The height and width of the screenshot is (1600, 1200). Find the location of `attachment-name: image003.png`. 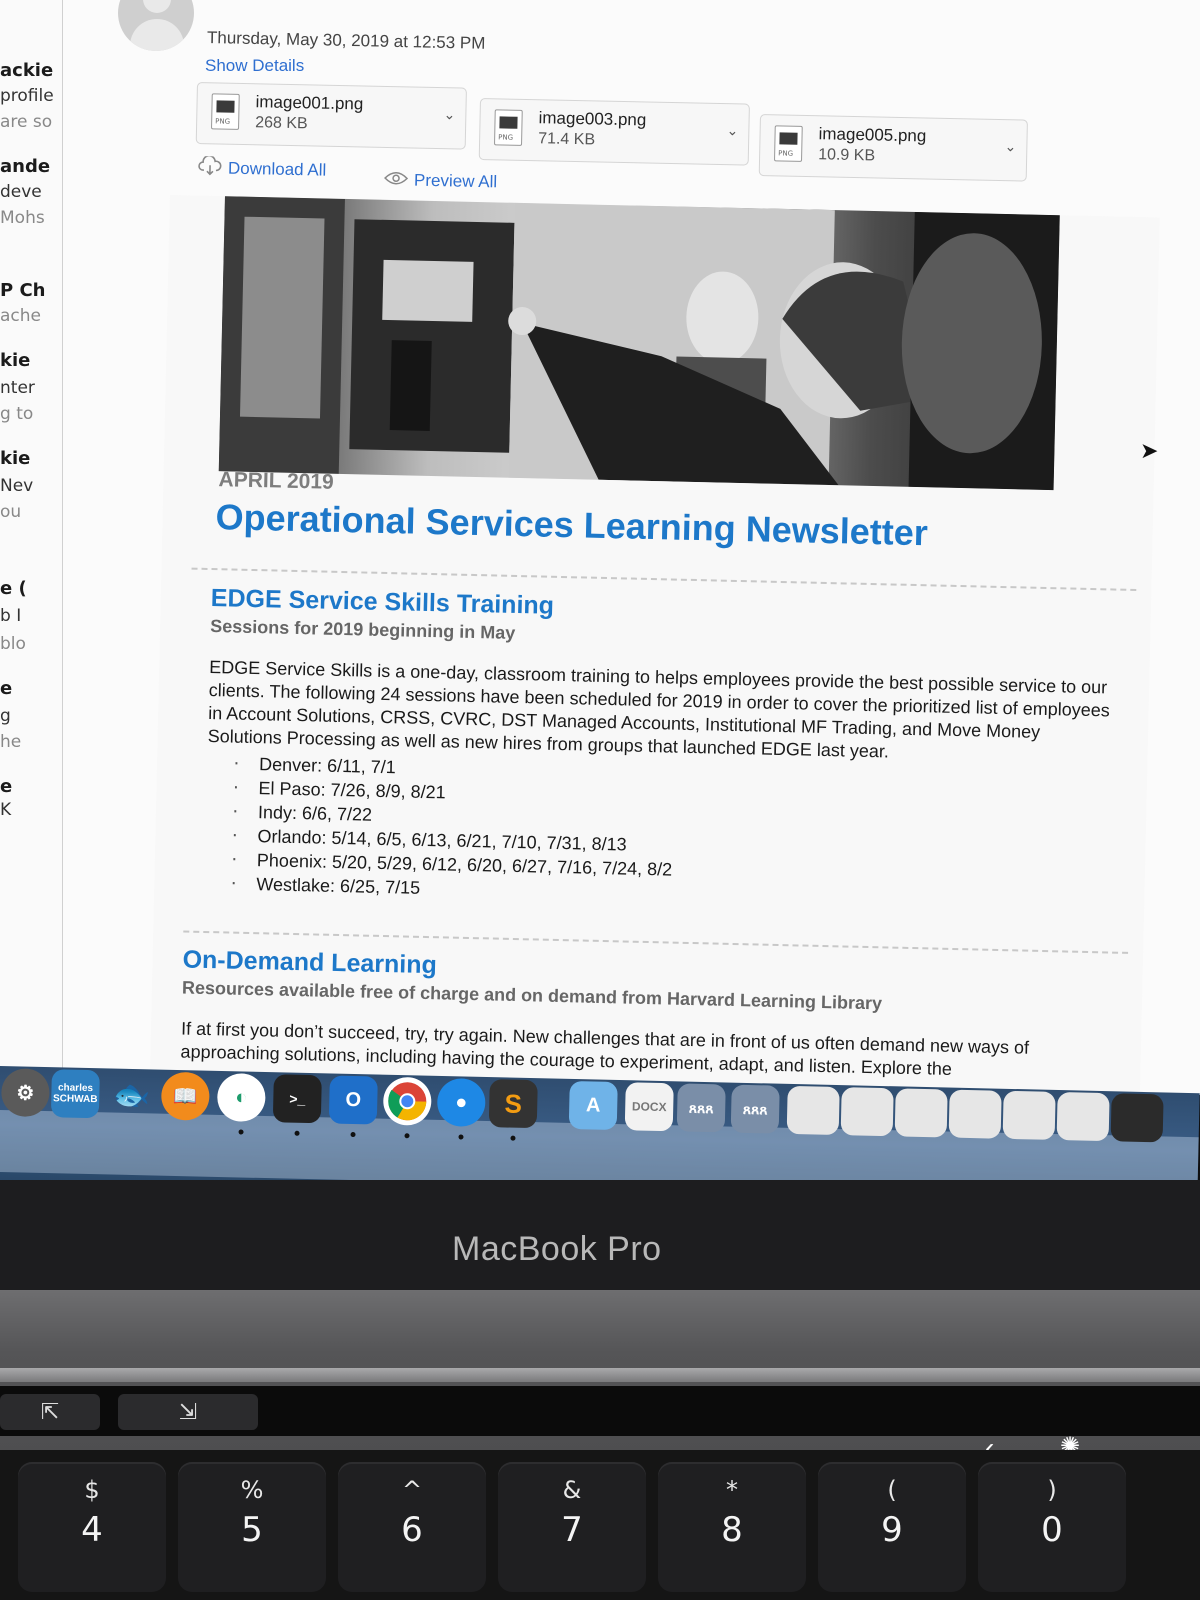

attachment-name: image003.png is located at coordinates (592, 119).